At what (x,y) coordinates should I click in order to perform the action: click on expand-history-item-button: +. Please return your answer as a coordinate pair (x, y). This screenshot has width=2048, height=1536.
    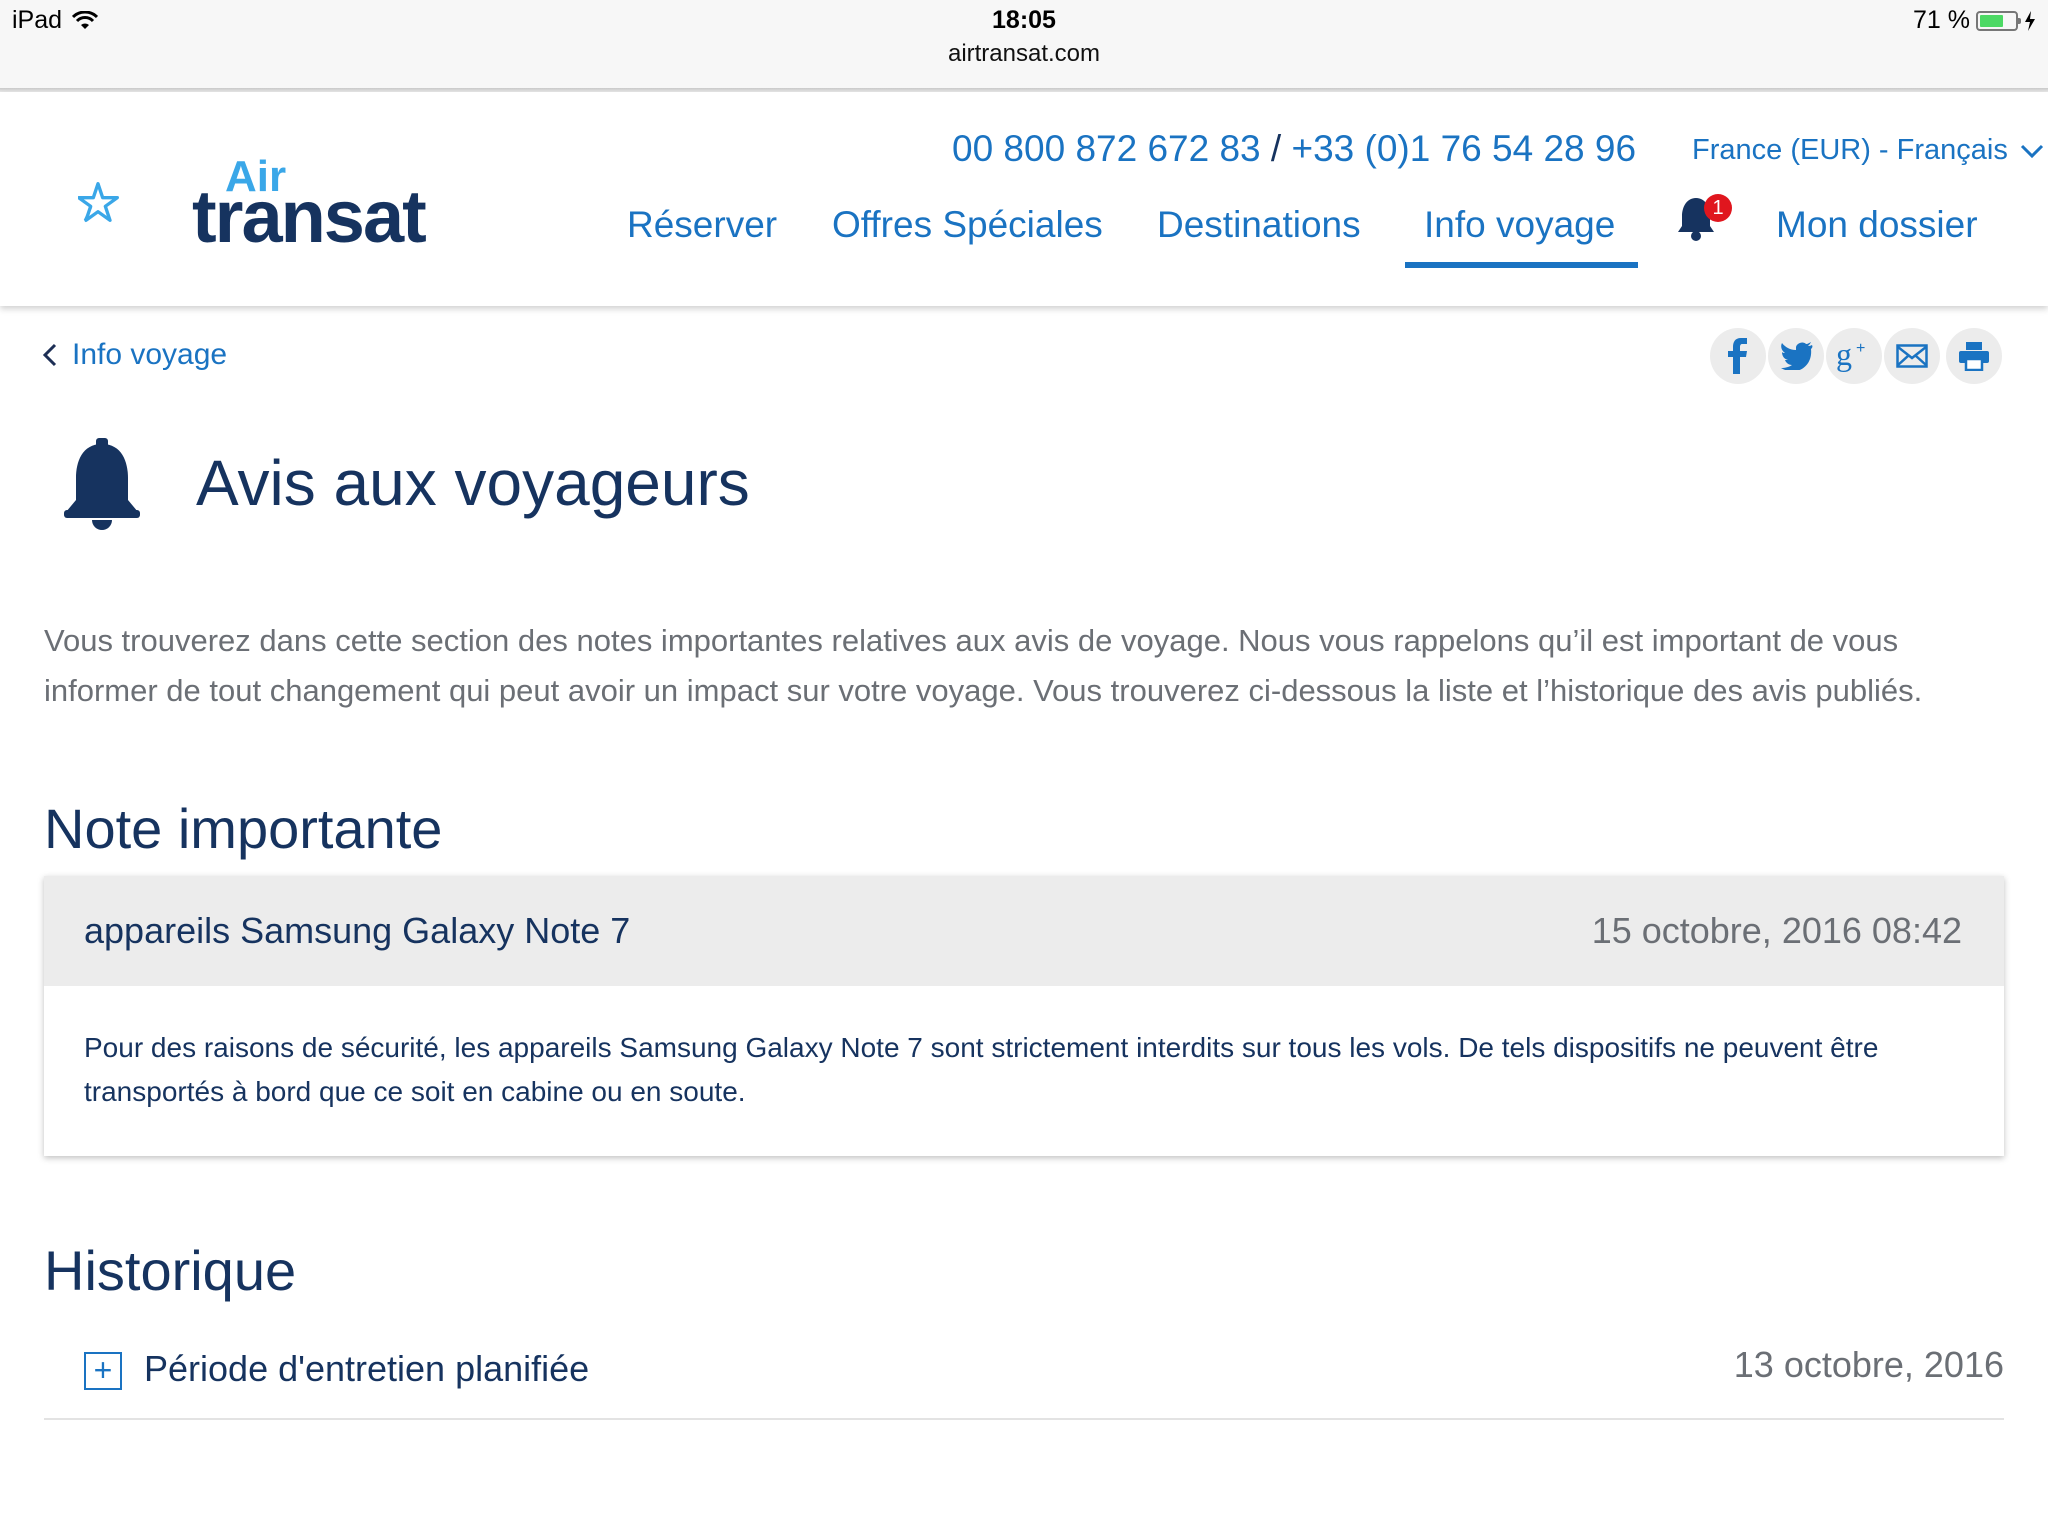
    Looking at the image, I should click on (103, 1371).